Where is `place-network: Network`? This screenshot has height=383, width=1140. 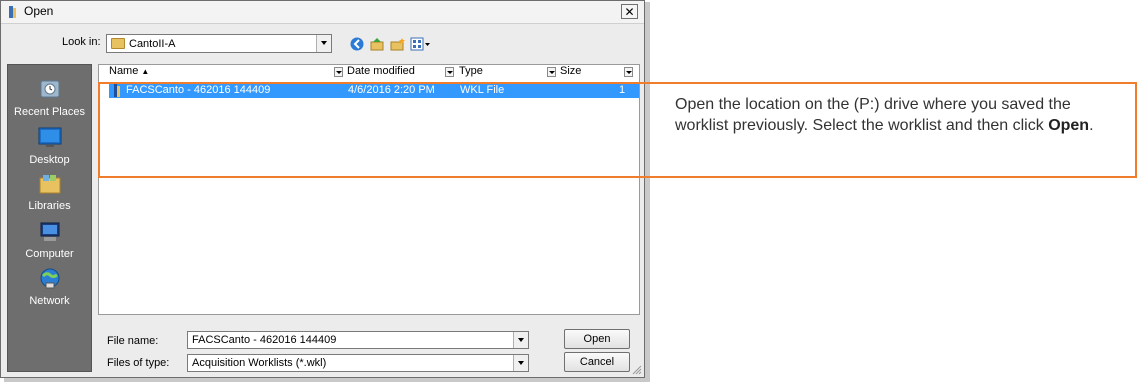
place-network: Network is located at coordinates (49, 287).